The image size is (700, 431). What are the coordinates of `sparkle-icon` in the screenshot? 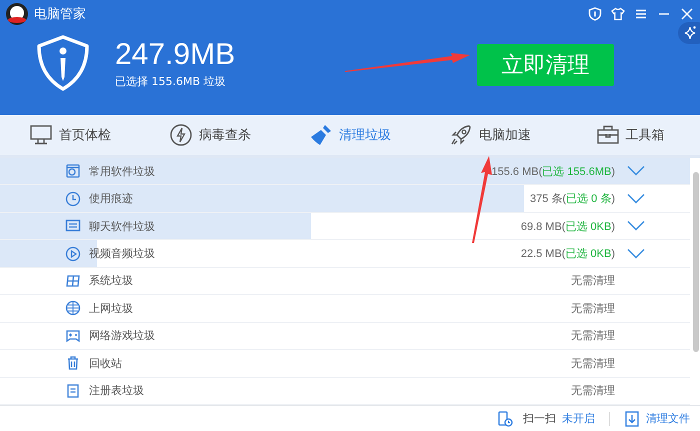 It's located at (689, 33).